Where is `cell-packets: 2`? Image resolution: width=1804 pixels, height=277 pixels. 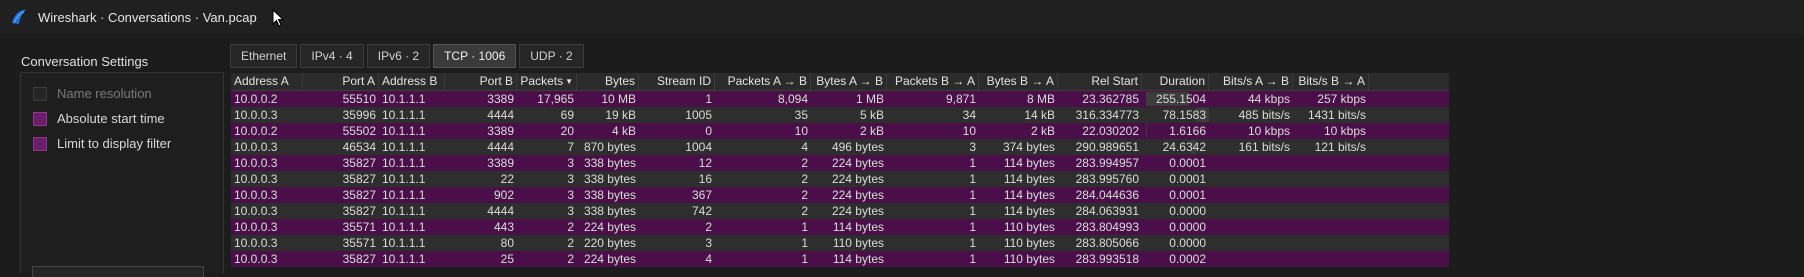 cell-packets: 2 is located at coordinates (547, 227).